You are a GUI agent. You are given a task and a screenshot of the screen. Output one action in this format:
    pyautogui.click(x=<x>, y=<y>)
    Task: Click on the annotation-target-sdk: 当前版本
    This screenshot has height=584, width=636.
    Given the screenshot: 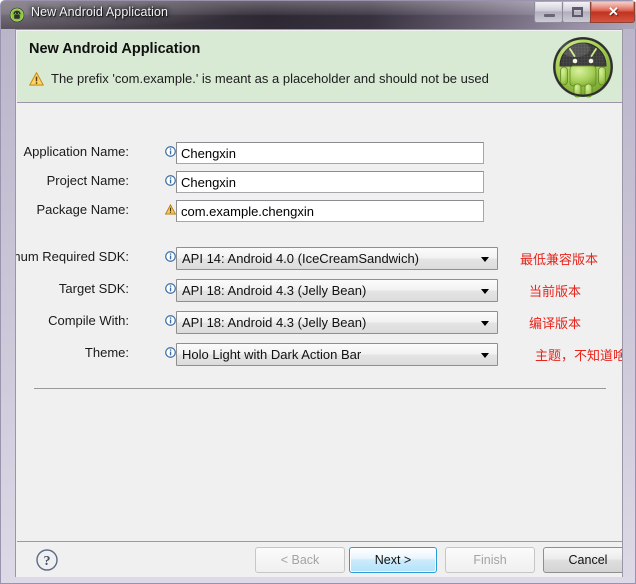 What is the action you would take?
    pyautogui.click(x=555, y=291)
    